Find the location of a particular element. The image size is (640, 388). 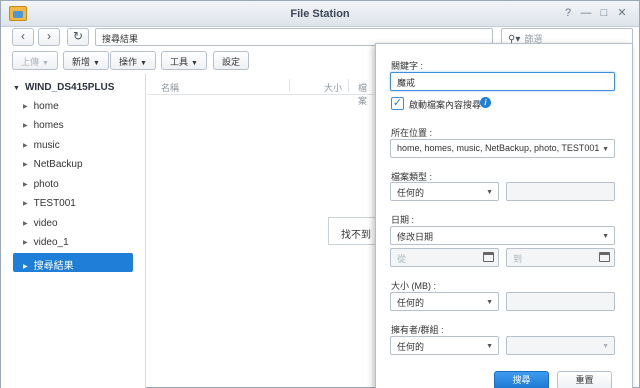

action-label: 操作 is located at coordinates (128, 62).